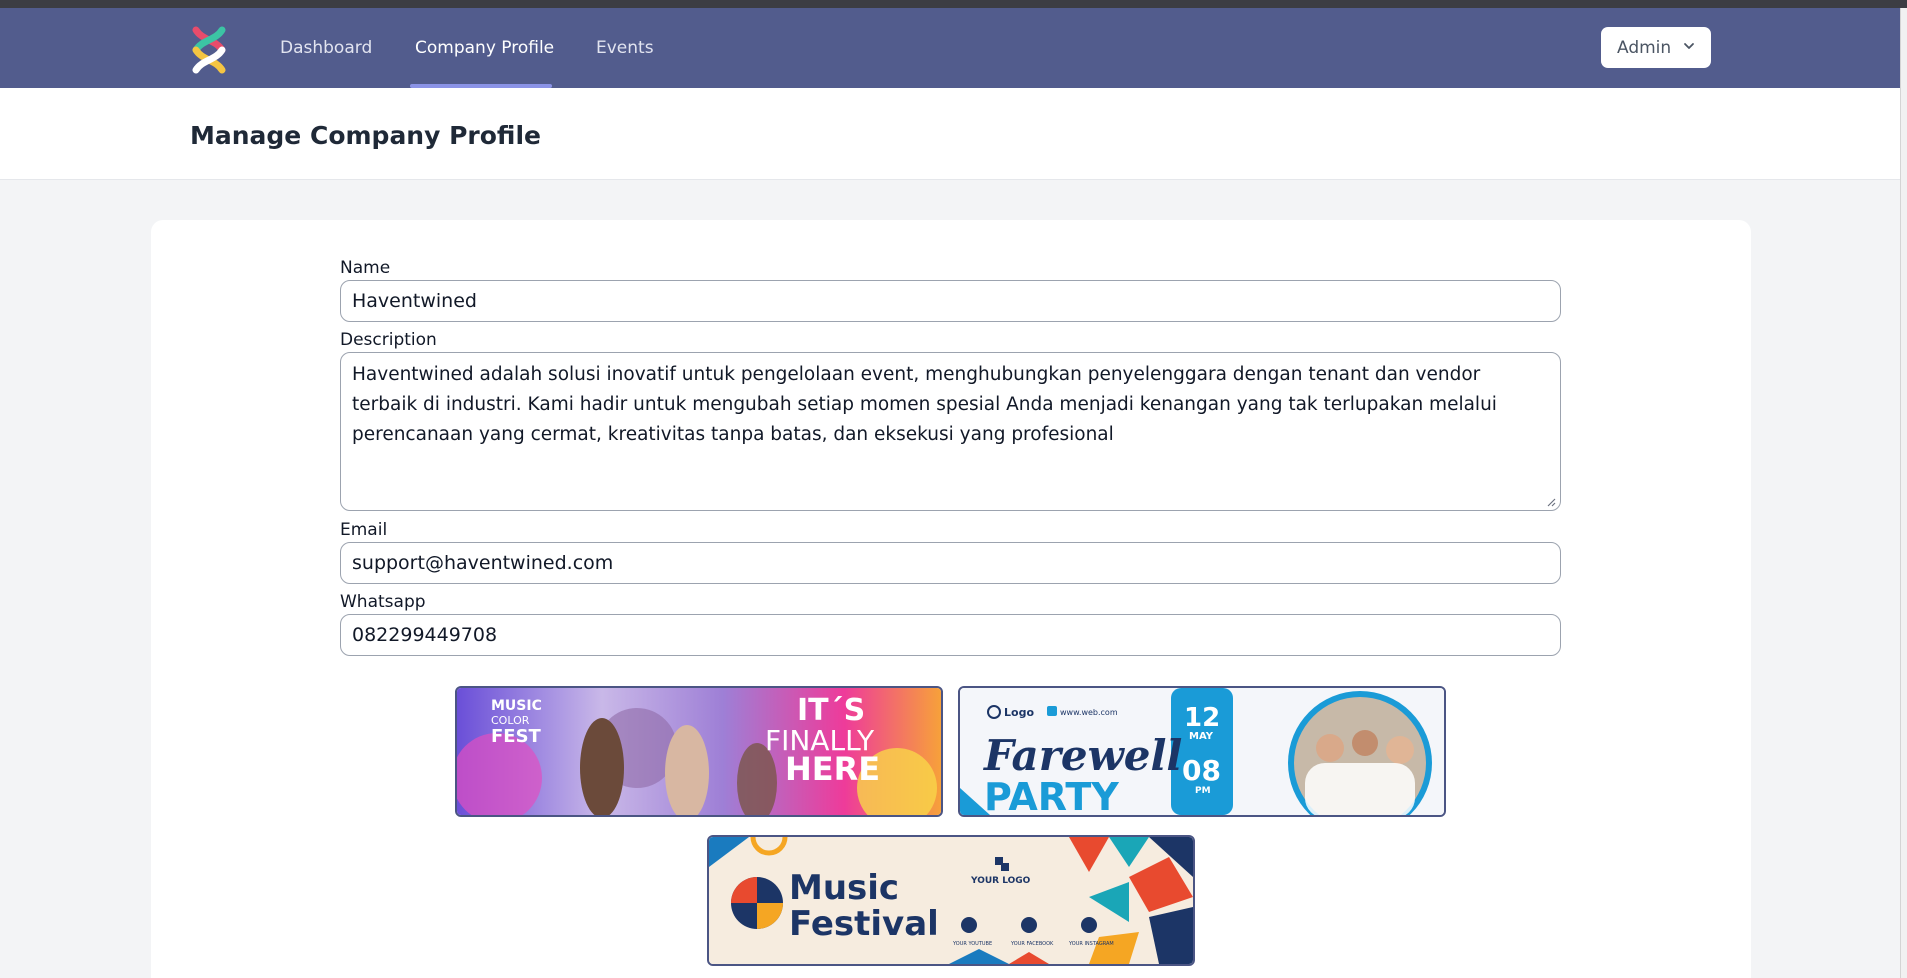 This screenshot has width=1907, height=978. I want to click on fest-headline3: HERE, so click(832, 769).